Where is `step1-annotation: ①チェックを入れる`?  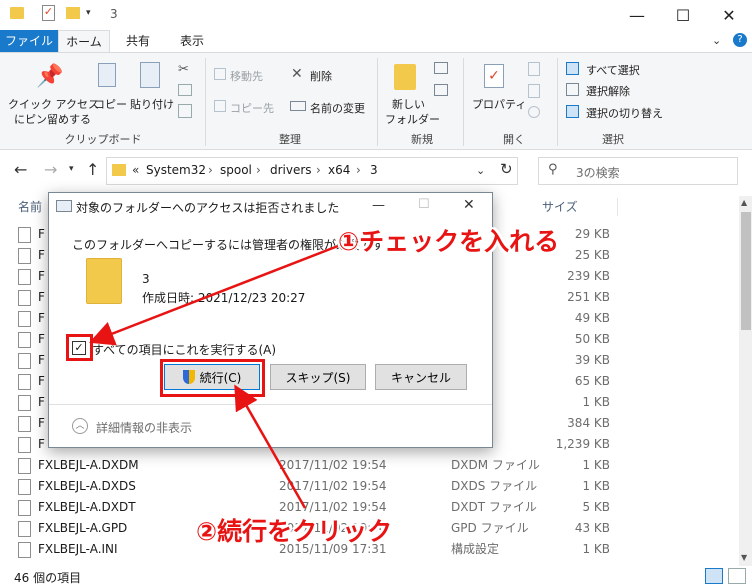
step1-annotation: ①チェックを入れる is located at coordinates (449, 241).